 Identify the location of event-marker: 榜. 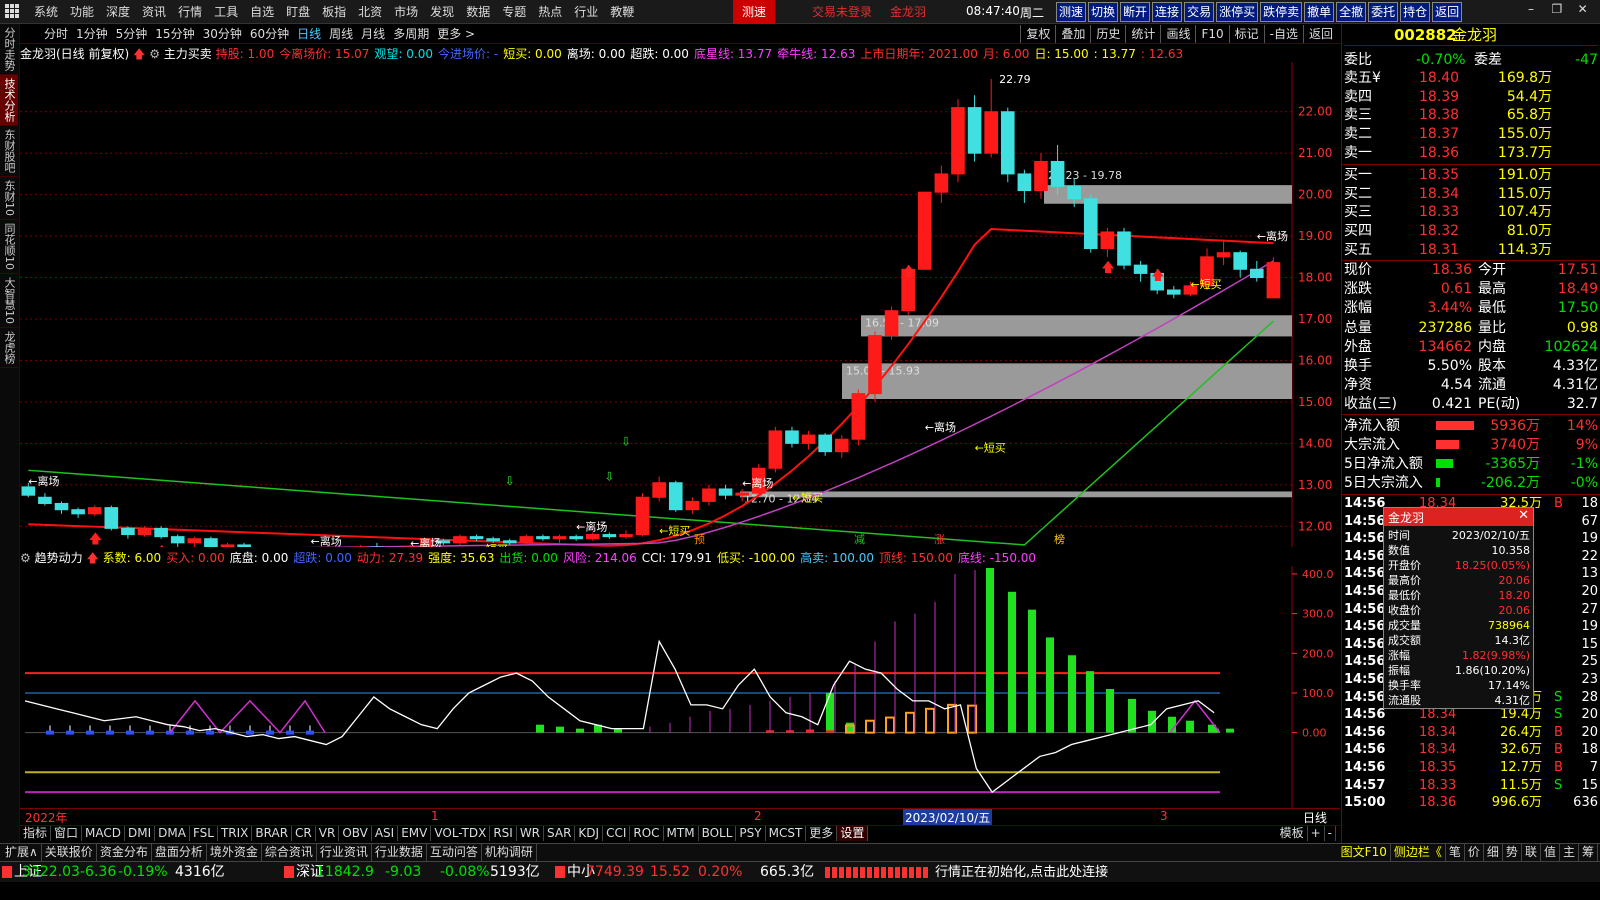
(1059, 539).